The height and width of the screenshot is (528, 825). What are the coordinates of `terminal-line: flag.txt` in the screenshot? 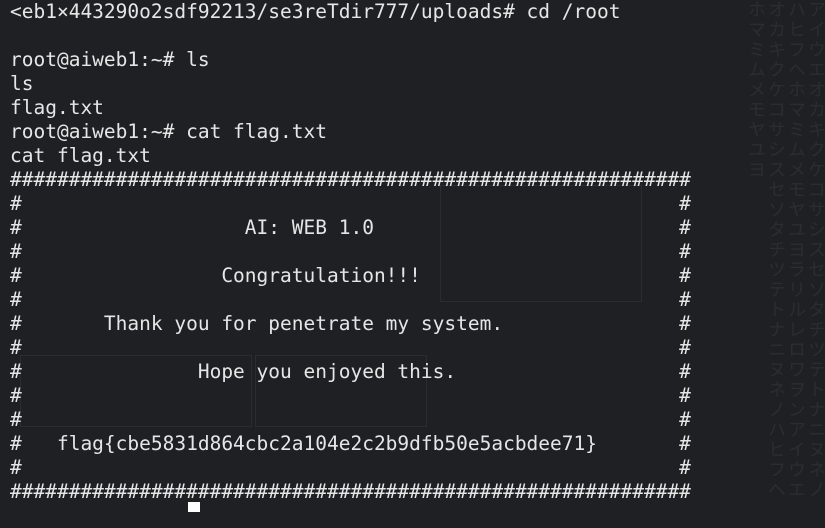 It's located at (57, 107).